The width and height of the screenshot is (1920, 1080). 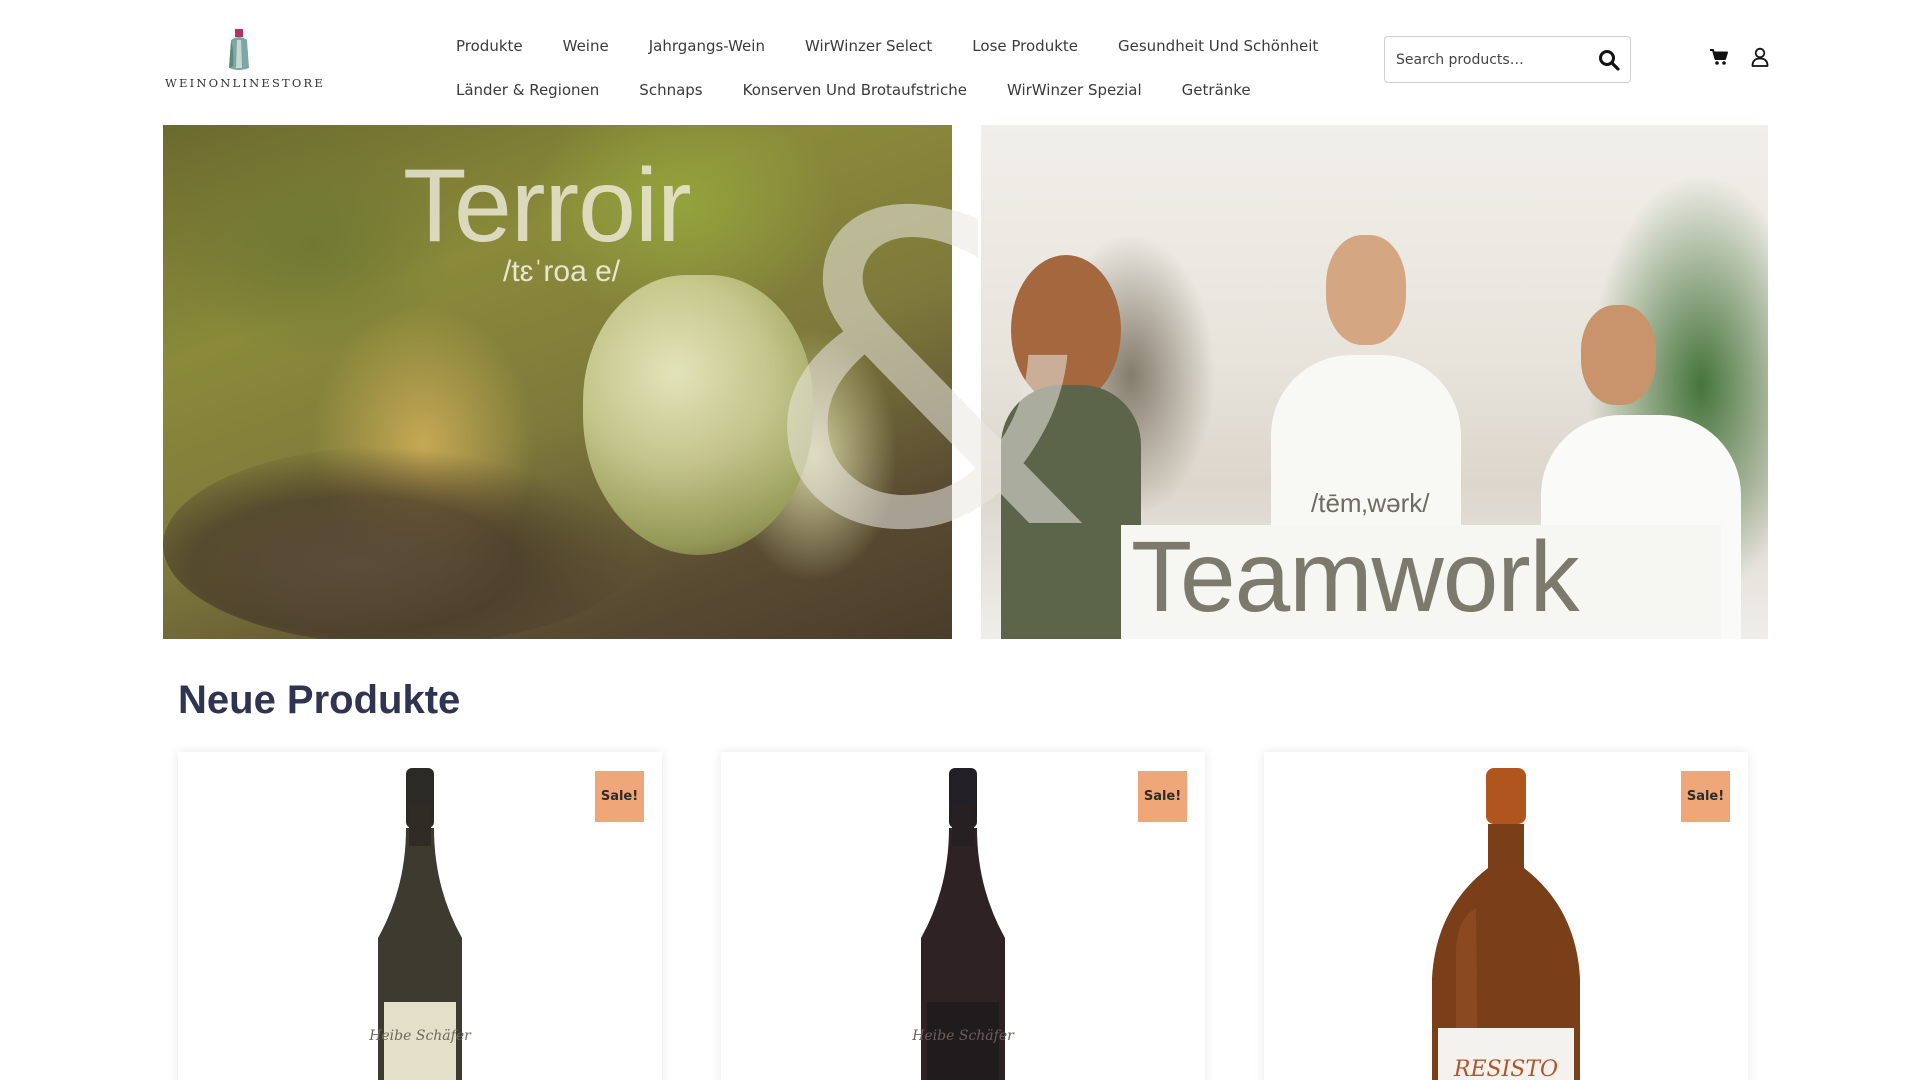 I want to click on nav-item-wirwinzer-select: WirWinzer Select, so click(x=868, y=46).